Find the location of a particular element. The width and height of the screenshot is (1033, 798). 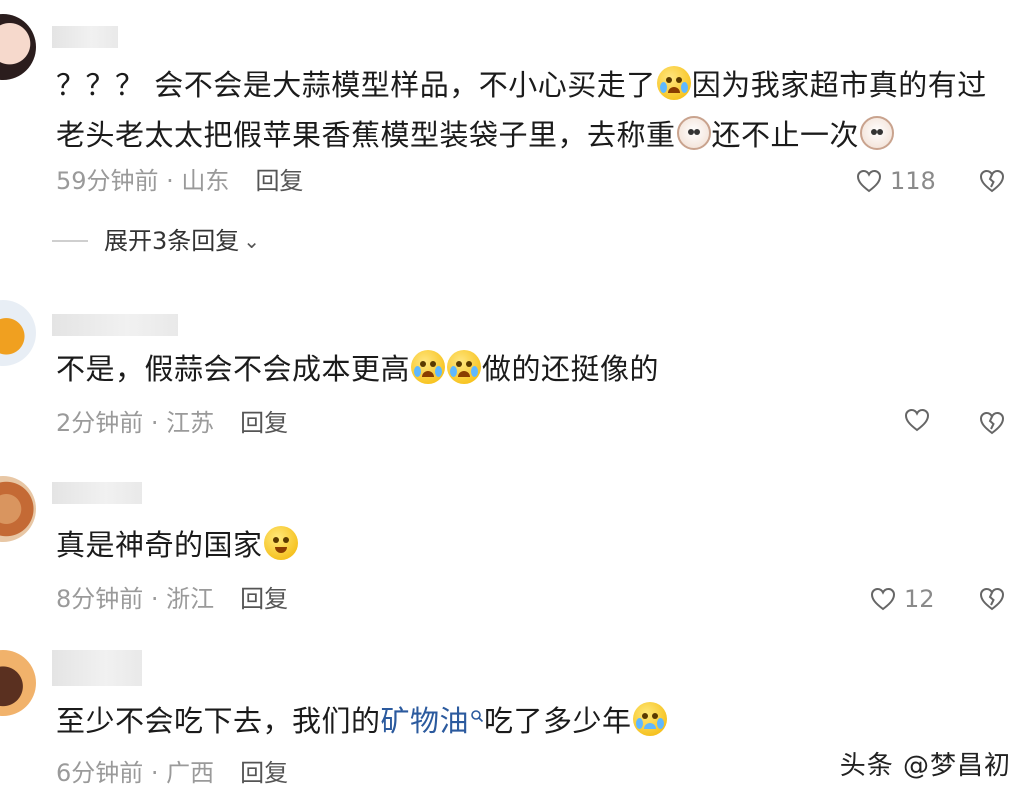

comment-meta: 2分钟前 · 江苏 回复 is located at coordinates (172, 423).